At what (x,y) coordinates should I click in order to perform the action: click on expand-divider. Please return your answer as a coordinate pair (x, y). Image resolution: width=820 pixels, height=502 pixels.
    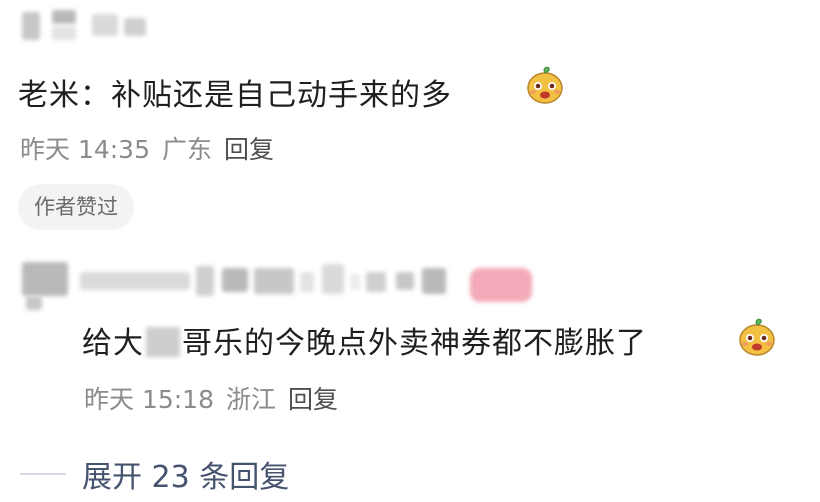
    Looking at the image, I should click on (43, 474).